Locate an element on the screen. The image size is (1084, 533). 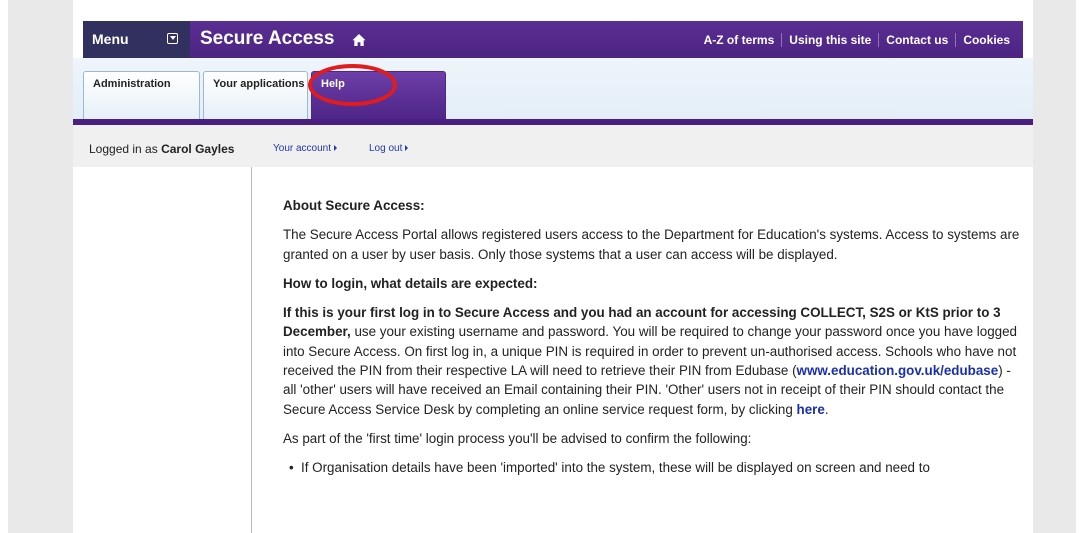
here-link: here is located at coordinates (811, 409).